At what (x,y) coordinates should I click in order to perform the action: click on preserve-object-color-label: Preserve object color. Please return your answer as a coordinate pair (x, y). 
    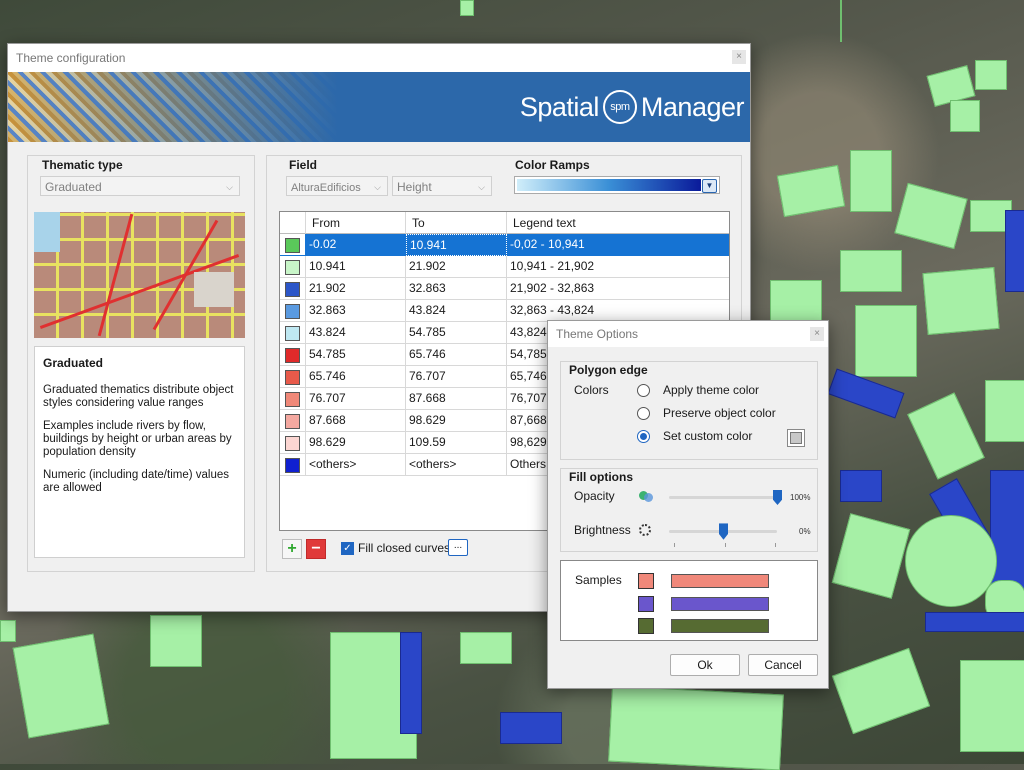
    Looking at the image, I should click on (719, 413).